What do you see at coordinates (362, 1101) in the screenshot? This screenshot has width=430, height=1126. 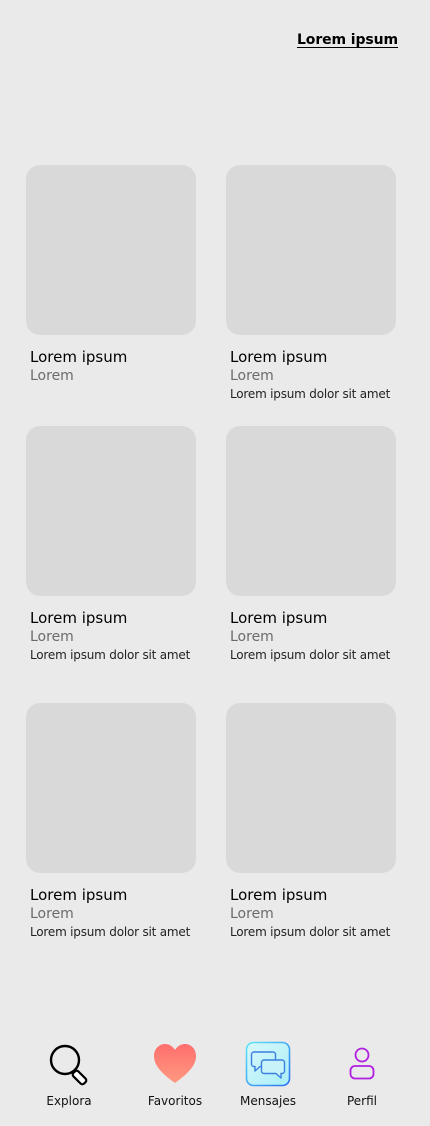 I see `nav-label-perfil: Perfil` at bounding box center [362, 1101].